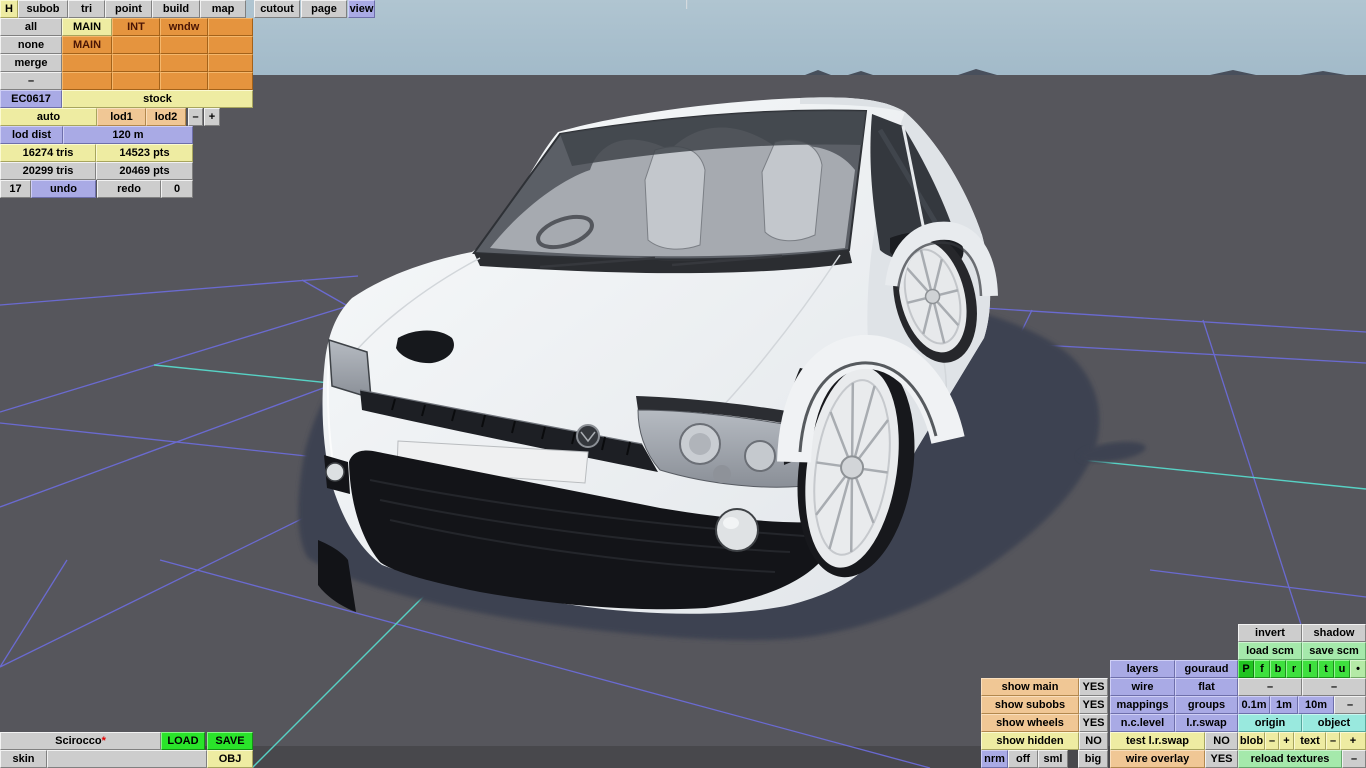 The image size is (1366, 768). What do you see at coordinates (1278, 669) in the screenshot?
I see `letter-b-toggle: b` at bounding box center [1278, 669].